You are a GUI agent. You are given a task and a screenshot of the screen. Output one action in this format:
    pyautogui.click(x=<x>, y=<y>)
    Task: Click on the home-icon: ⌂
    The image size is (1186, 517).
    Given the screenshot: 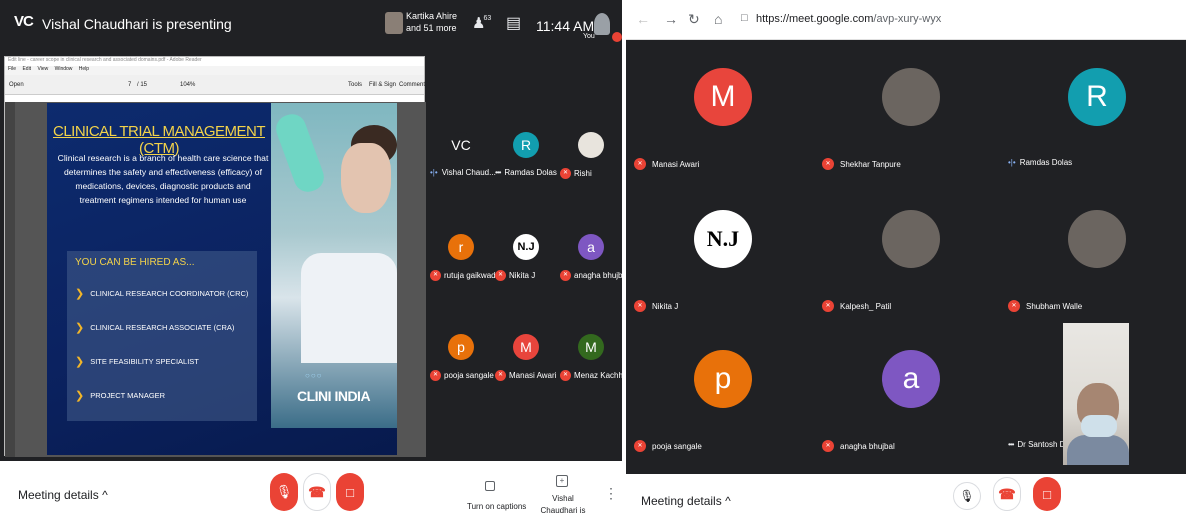 What is the action you would take?
    pyautogui.click(x=718, y=19)
    